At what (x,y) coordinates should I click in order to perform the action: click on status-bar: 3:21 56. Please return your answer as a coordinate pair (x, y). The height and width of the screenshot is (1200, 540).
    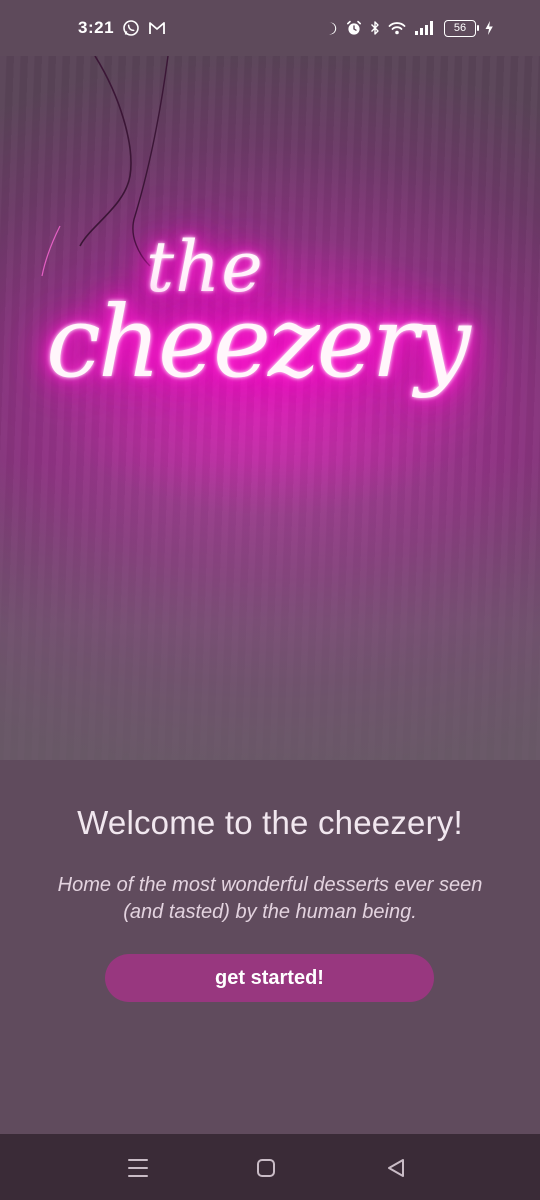
    Looking at the image, I should click on (270, 28).